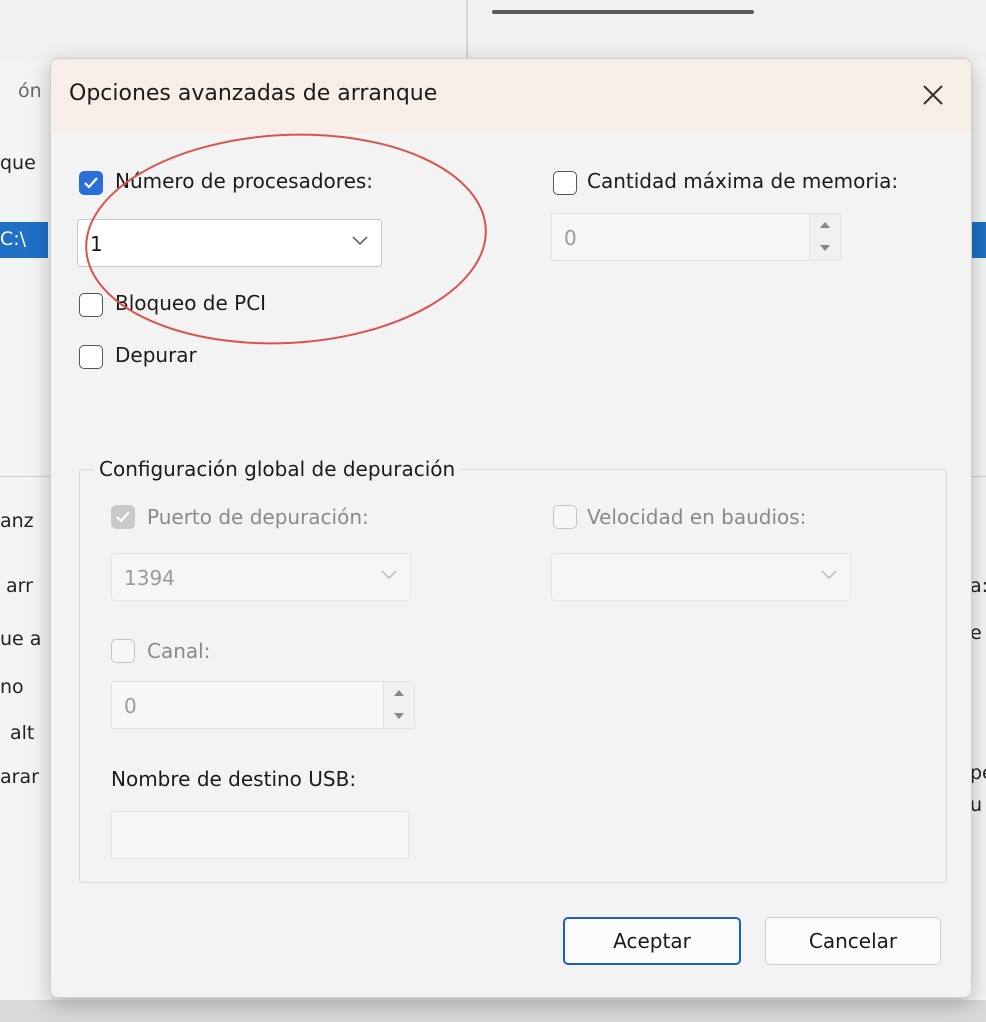 Image resolution: width=986 pixels, height=1022 pixels. What do you see at coordinates (17, 521) in the screenshot?
I see `background-text: anz` at bounding box center [17, 521].